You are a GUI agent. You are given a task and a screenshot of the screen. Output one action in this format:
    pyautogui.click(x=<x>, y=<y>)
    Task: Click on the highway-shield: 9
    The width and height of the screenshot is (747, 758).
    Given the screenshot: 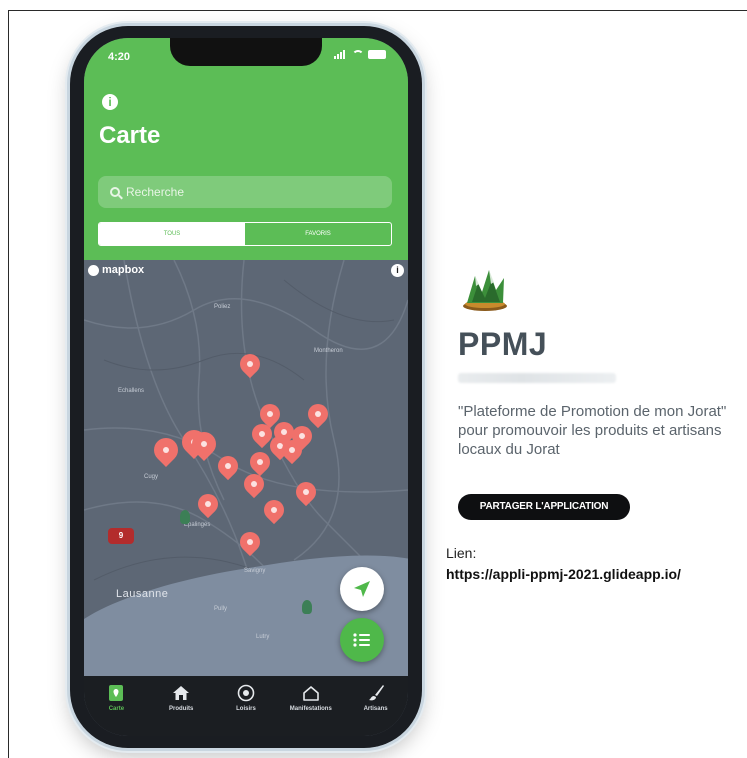 What is the action you would take?
    pyautogui.click(x=121, y=536)
    